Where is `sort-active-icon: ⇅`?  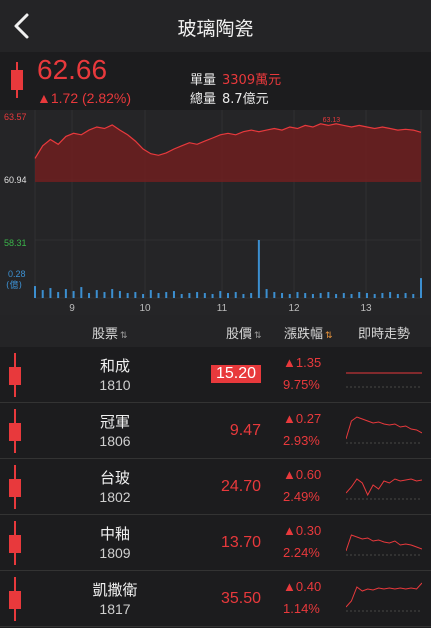
sort-active-icon: ⇅ is located at coordinates (329, 336).